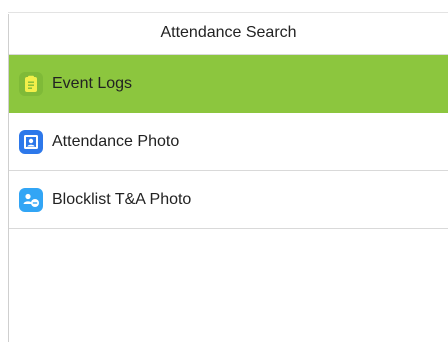 This screenshot has height=342, width=448. What do you see at coordinates (116, 141) in the screenshot?
I see `menu-item-label: Attendance Photo` at bounding box center [116, 141].